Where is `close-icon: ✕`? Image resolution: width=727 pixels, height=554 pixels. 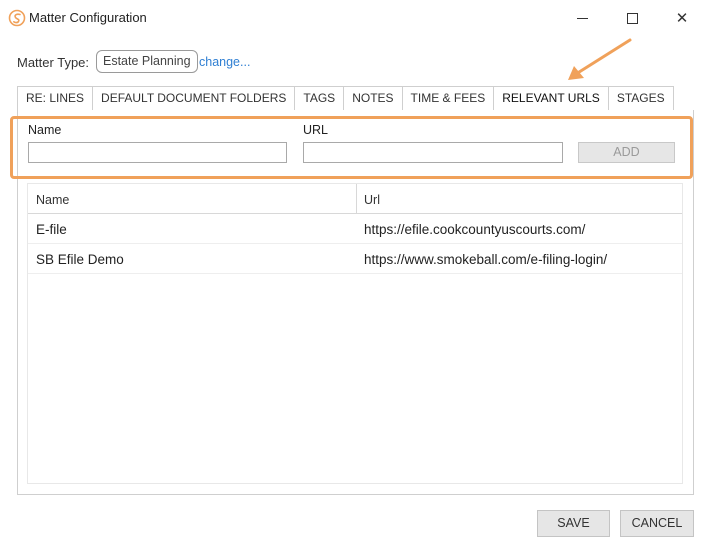
close-icon: ✕ is located at coordinates (682, 18).